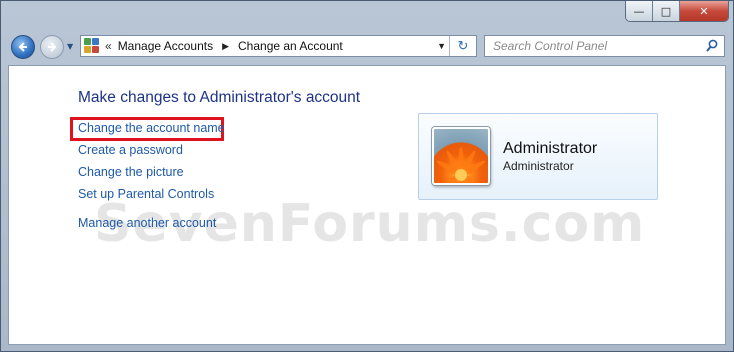  What do you see at coordinates (538, 166) in the screenshot?
I see `account-type: Administrator` at bounding box center [538, 166].